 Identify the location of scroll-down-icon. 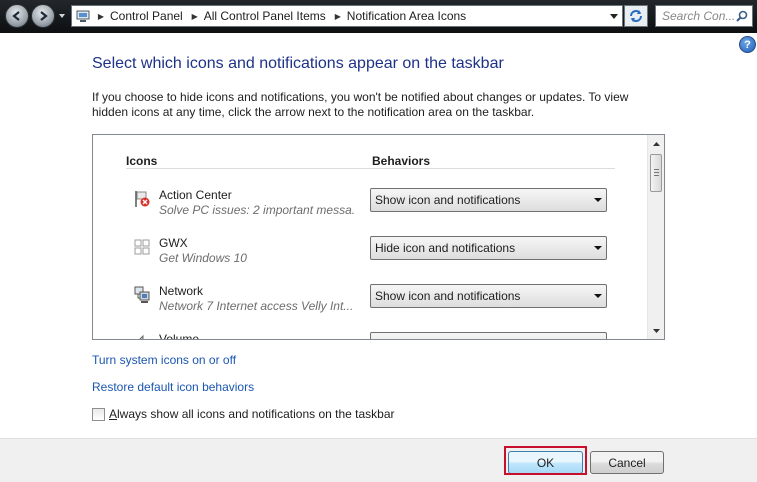
(656, 330).